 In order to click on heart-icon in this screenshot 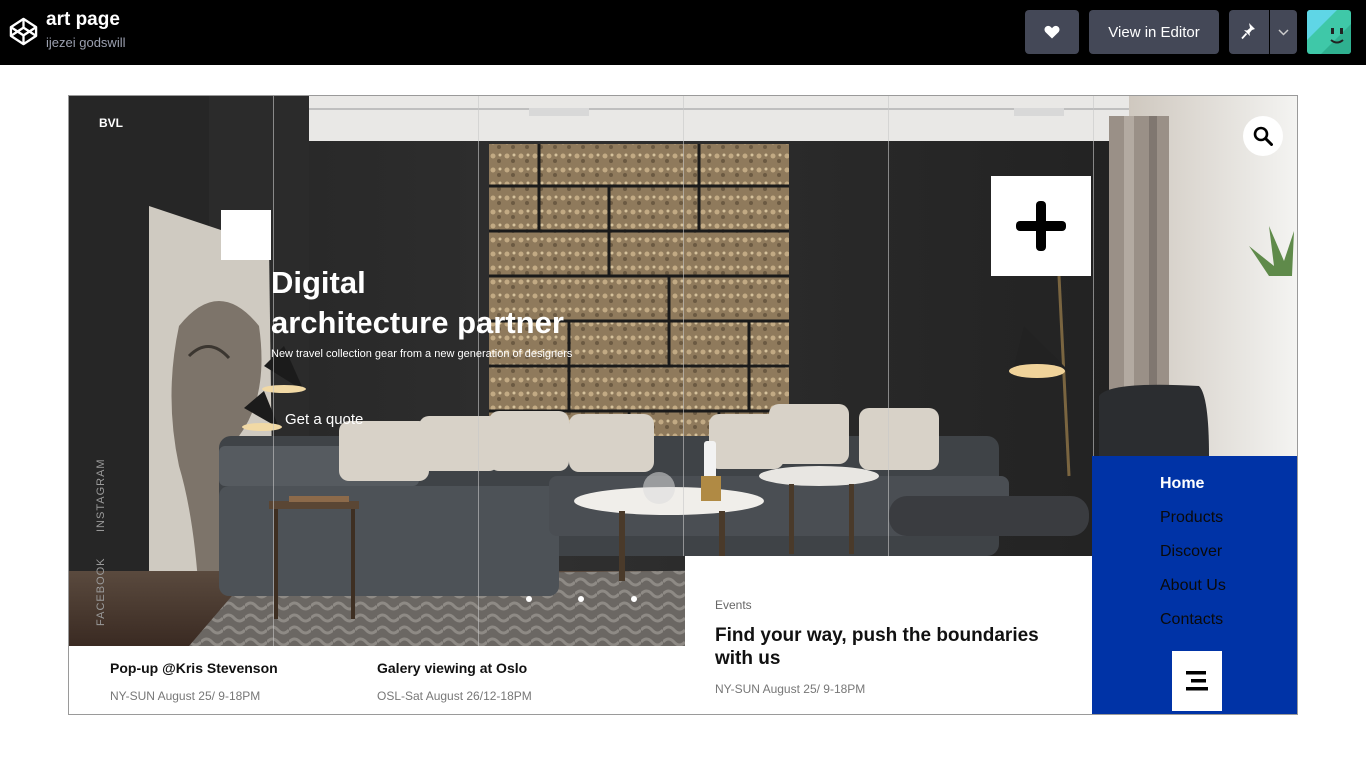, I will do `click(1052, 32)`.